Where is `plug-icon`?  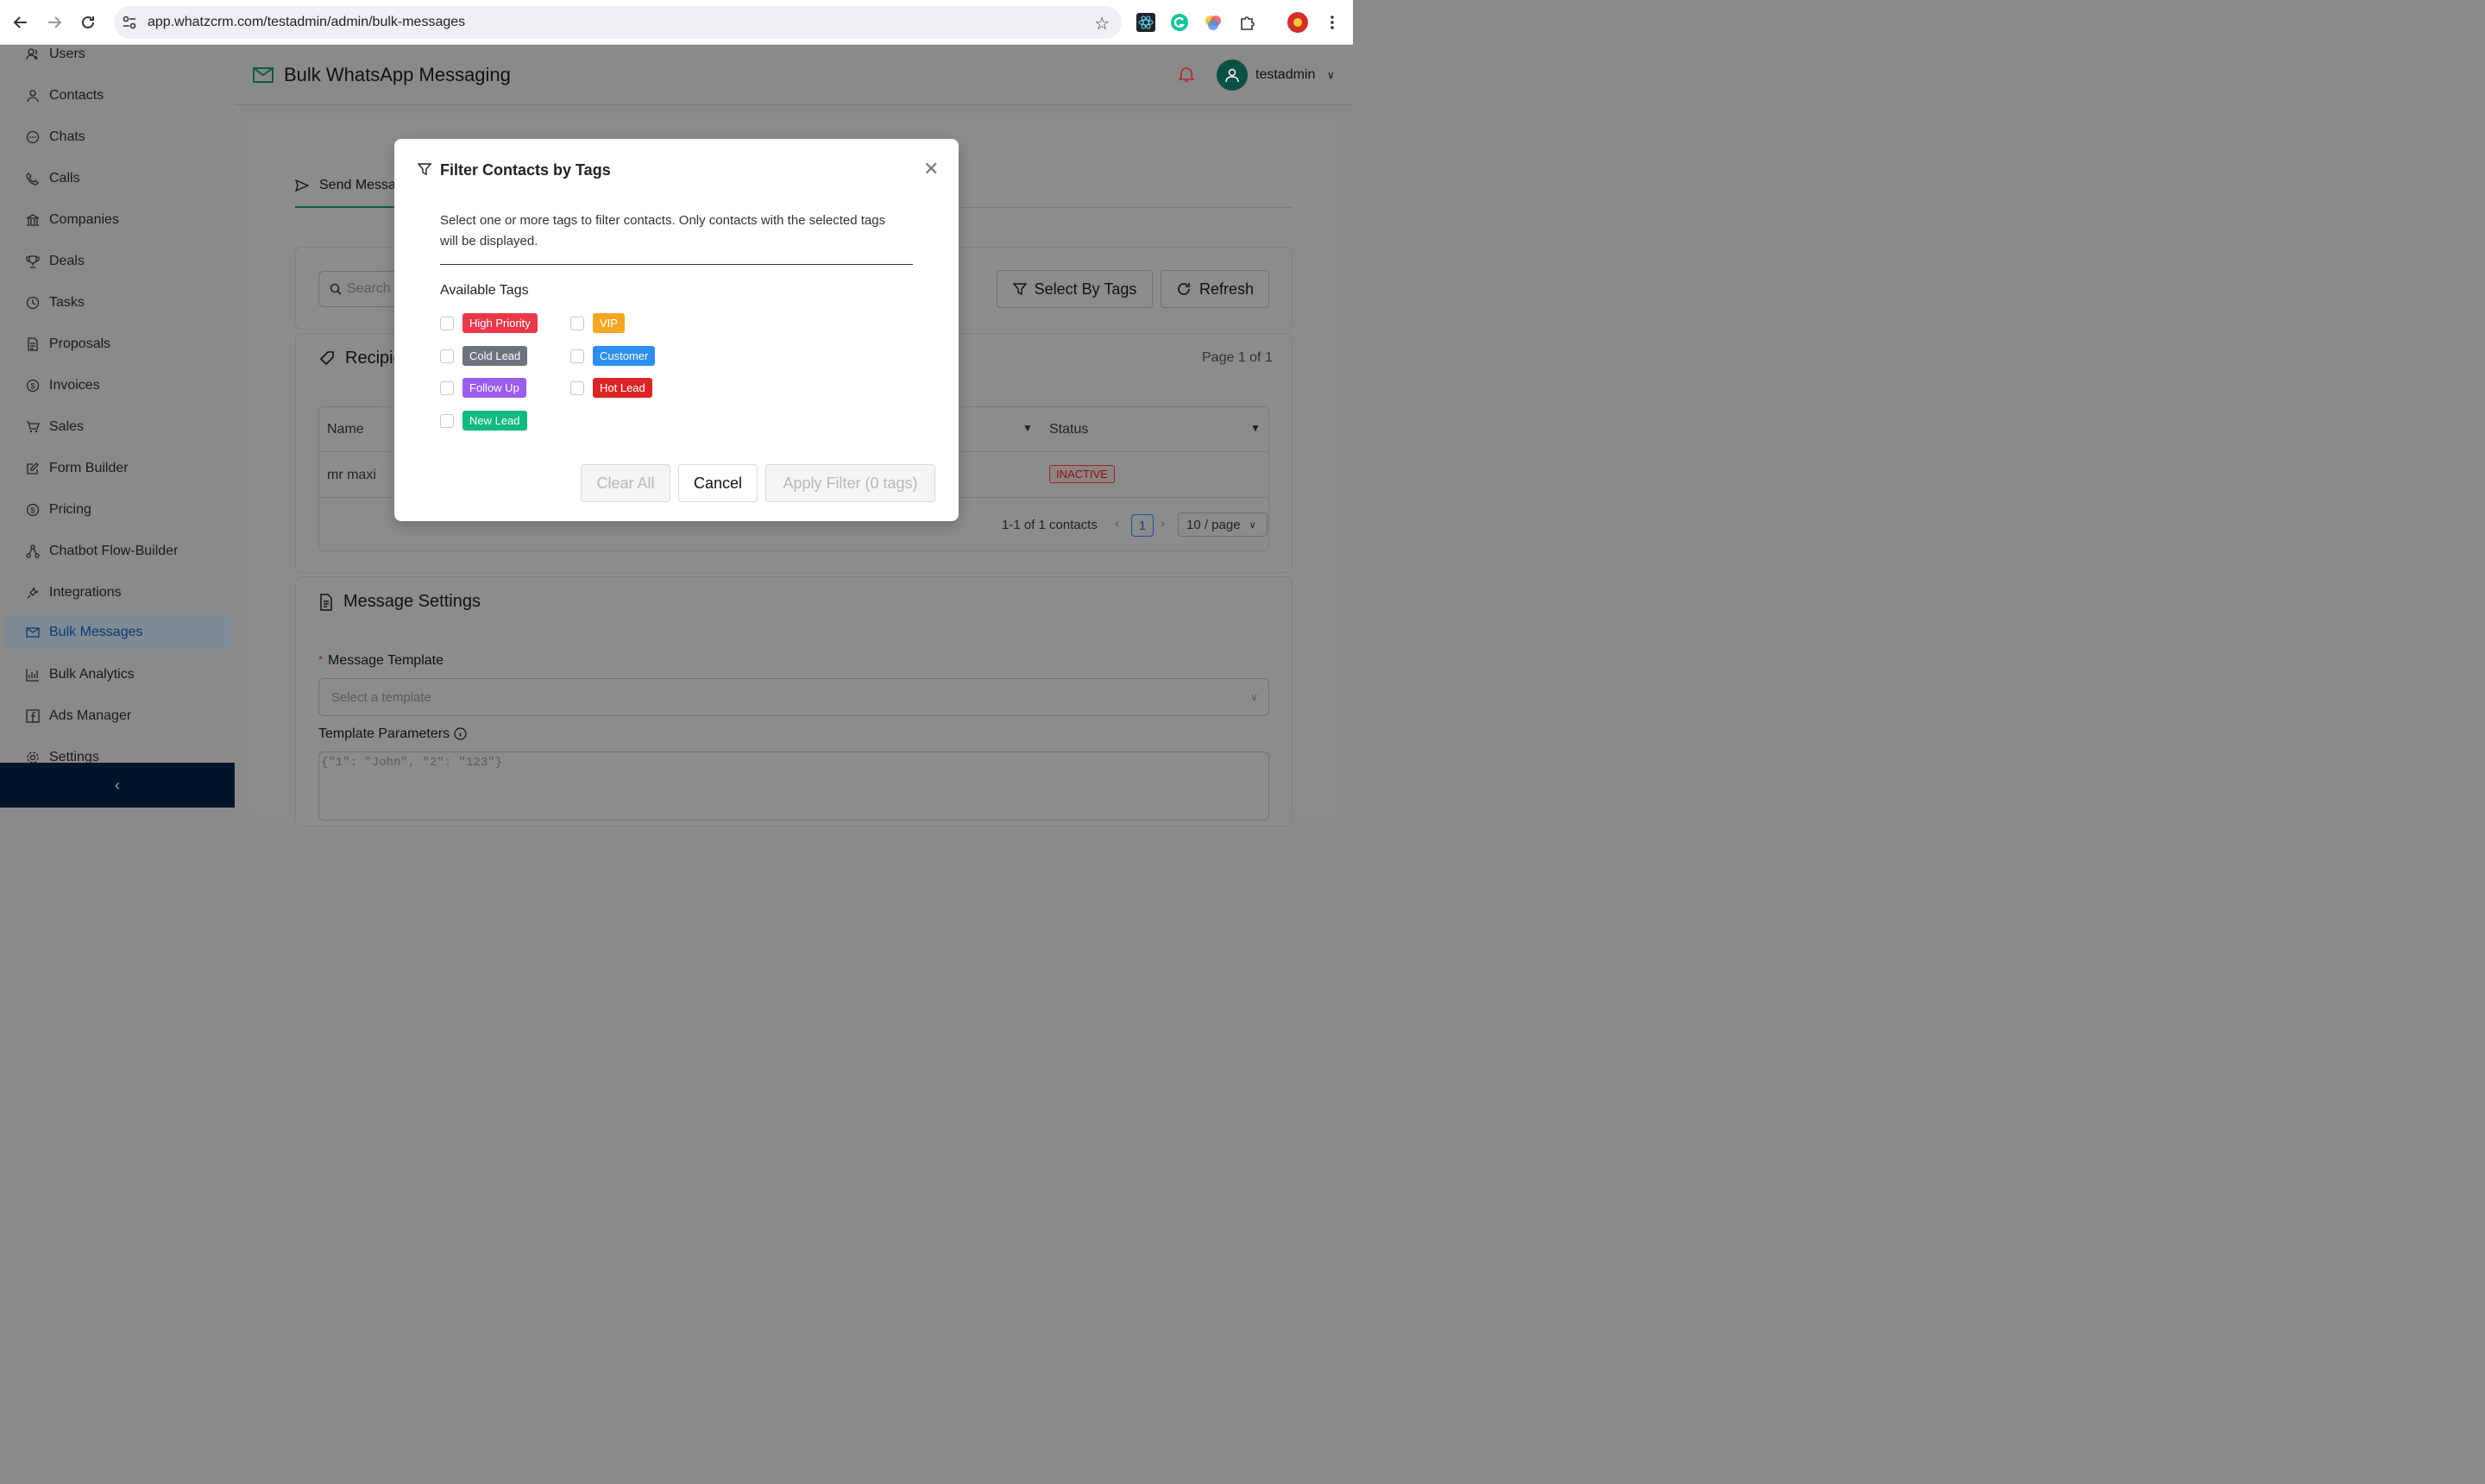
plug-icon is located at coordinates (33, 593).